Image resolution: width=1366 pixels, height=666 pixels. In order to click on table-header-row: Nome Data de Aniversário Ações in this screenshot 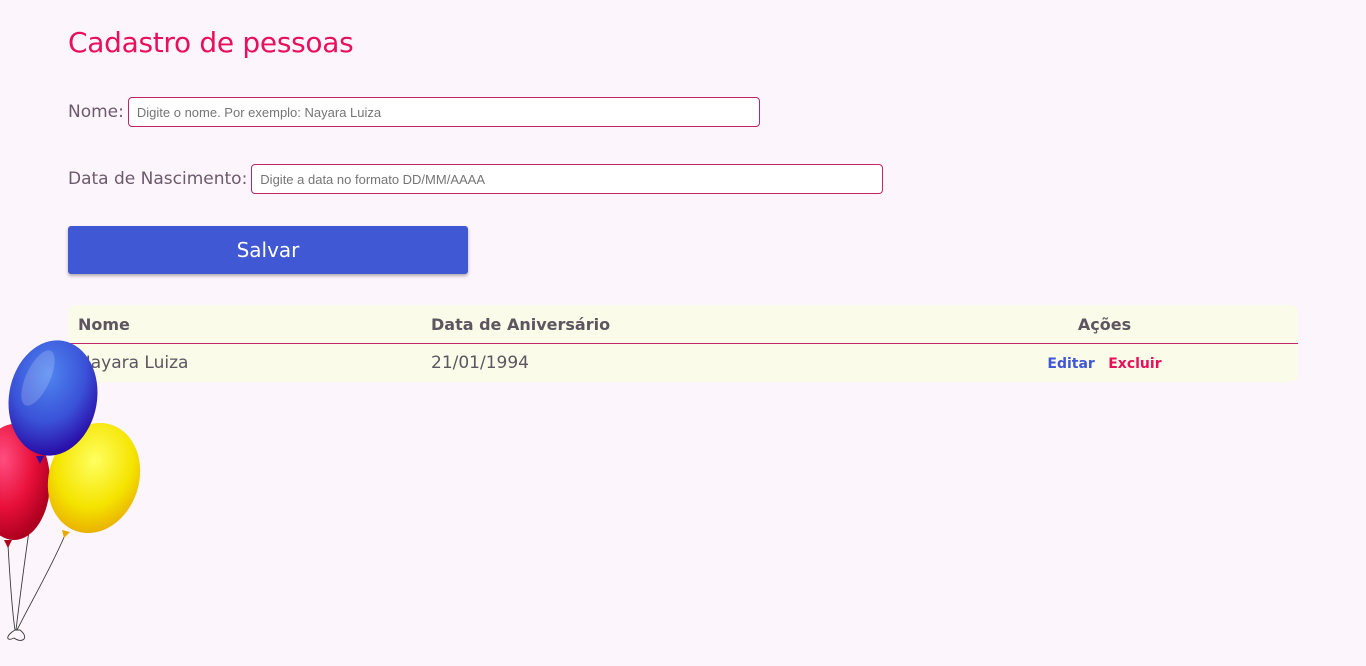, I will do `click(683, 324)`.